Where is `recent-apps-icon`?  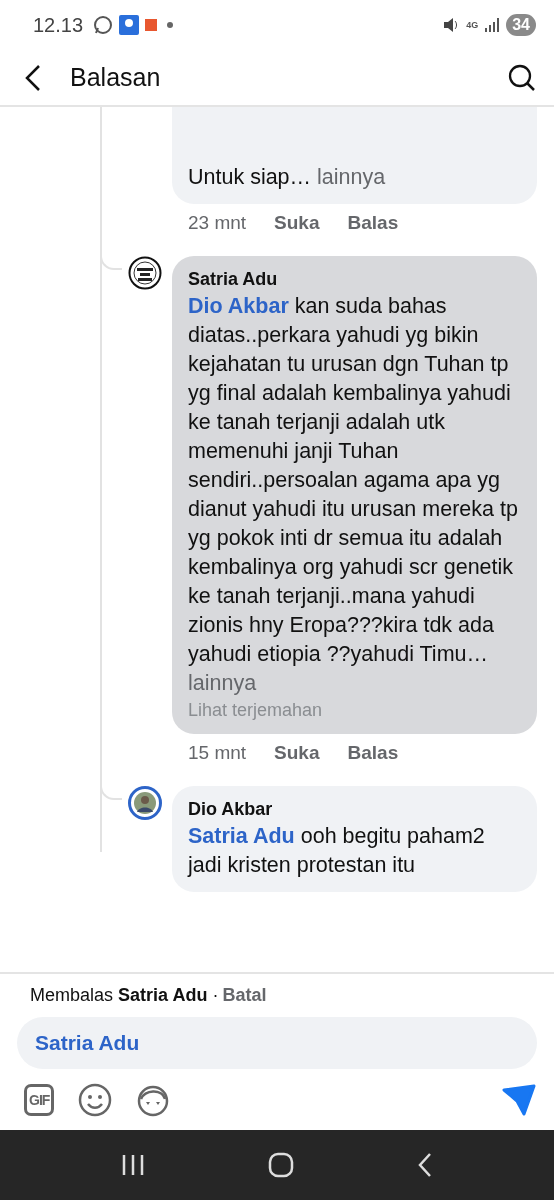
recent-apps-icon is located at coordinates (133, 1165).